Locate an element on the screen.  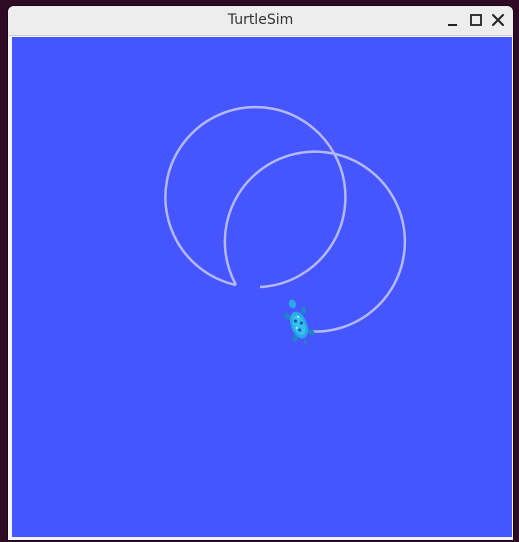
maximize-icon is located at coordinates (476, 20).